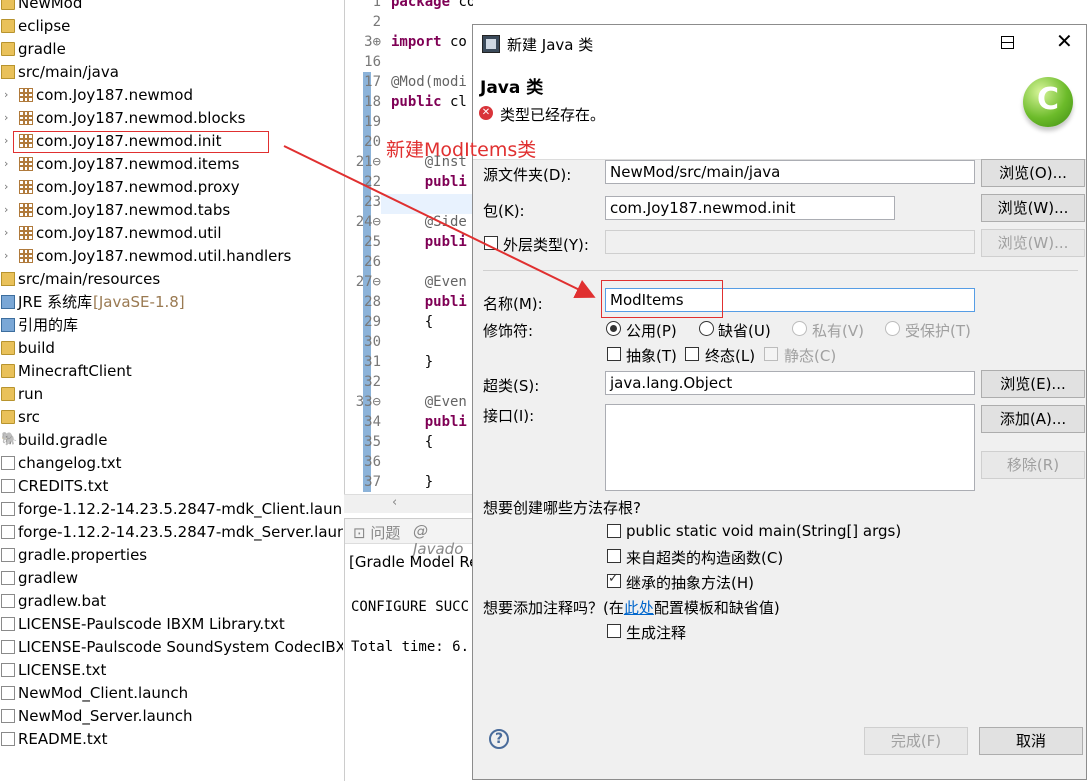  Describe the element at coordinates (171, 302) in the screenshot. I see `folder-item: JRE 系统库 [JavaSE-1.8]` at that location.